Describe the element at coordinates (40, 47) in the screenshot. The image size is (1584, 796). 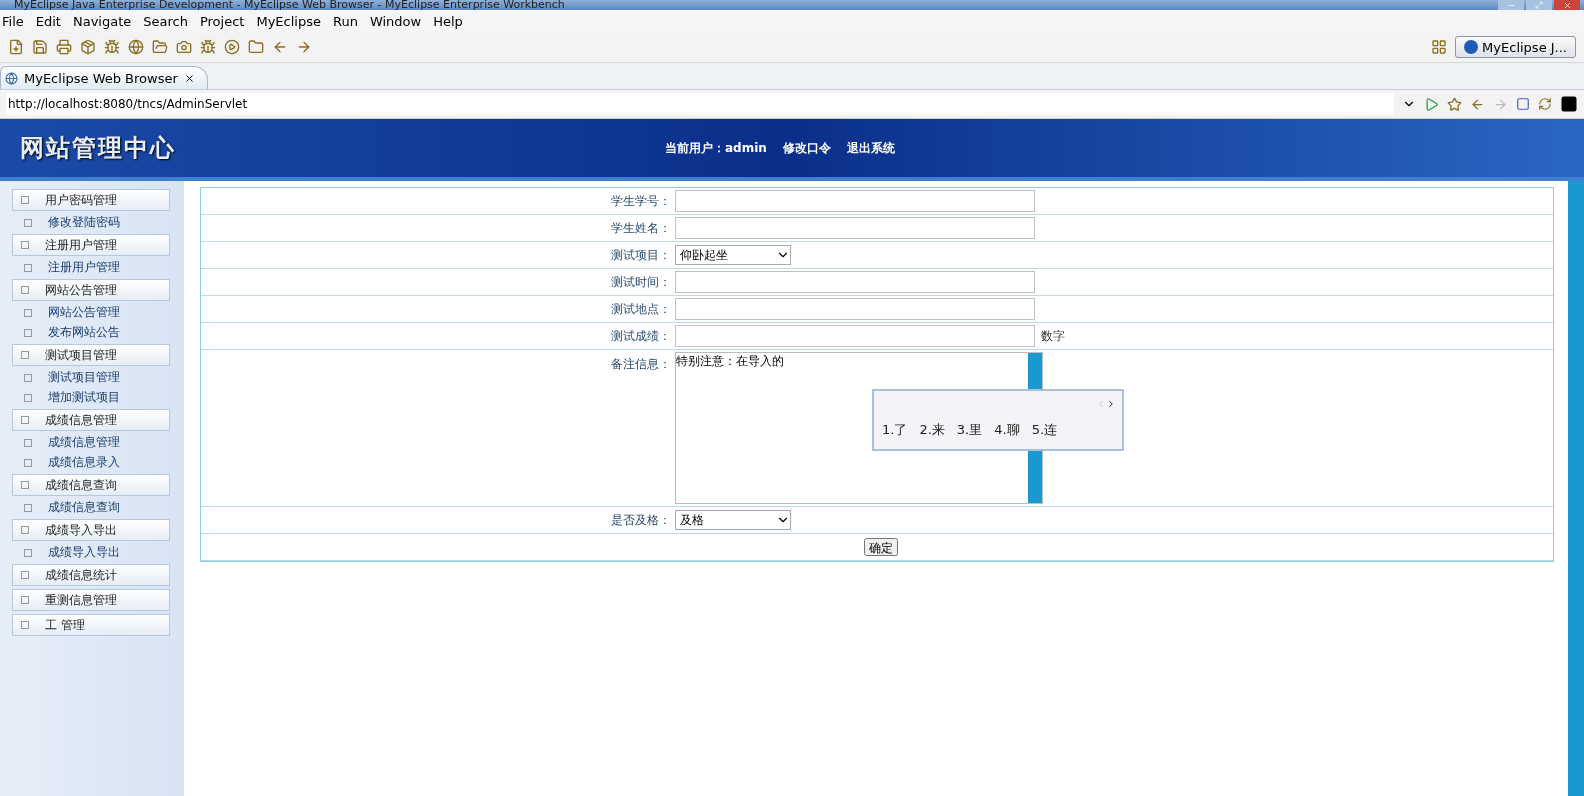
I see `save-icon` at that location.